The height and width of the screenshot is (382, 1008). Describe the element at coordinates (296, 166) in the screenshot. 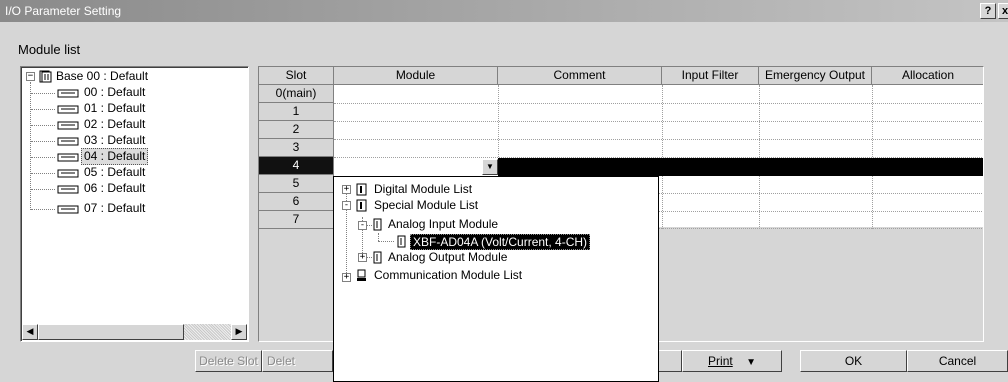

I see `slot-row-header-4: 4` at that location.